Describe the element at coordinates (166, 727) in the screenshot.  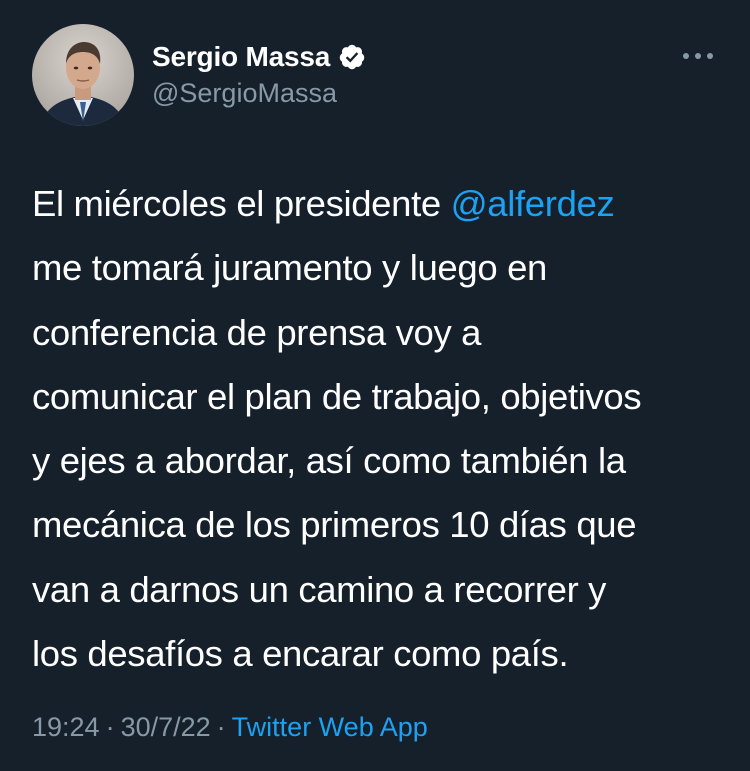
I see `tweet-date: 30/7/22` at that location.